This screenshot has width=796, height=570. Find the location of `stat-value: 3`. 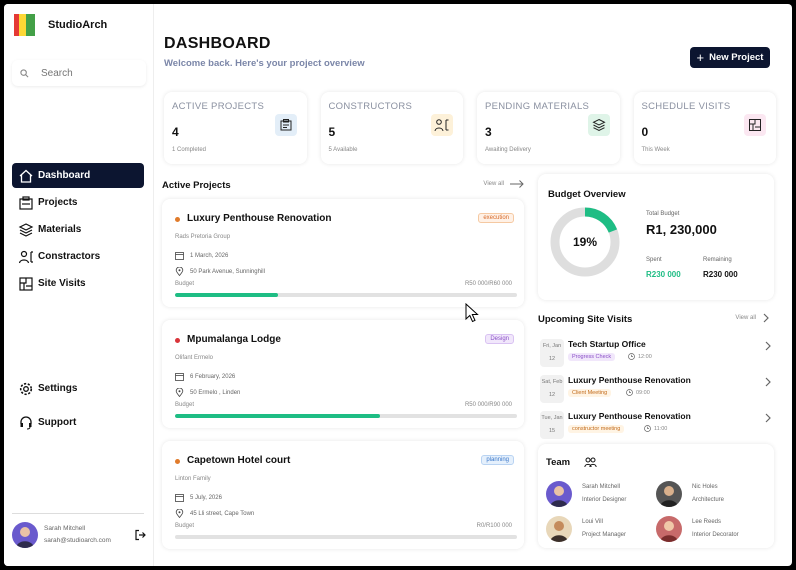

stat-value: 3 is located at coordinates (488, 132).